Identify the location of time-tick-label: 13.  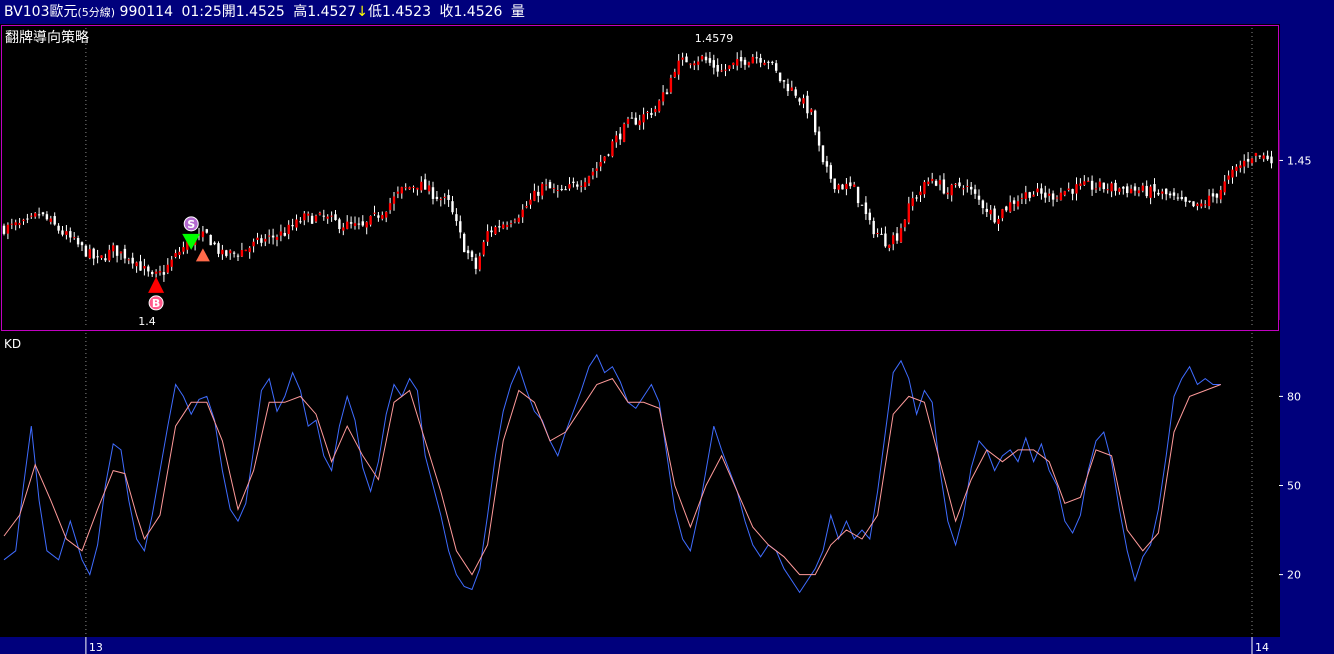
(96, 647).